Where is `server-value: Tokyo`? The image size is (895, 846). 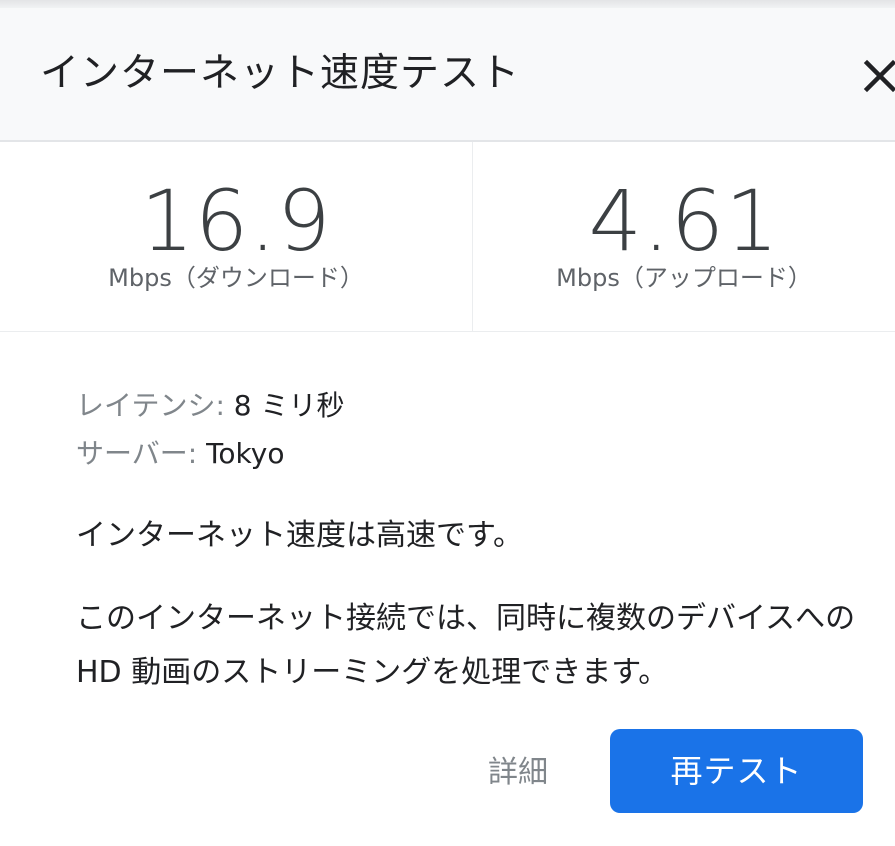 server-value: Tokyo is located at coordinates (245, 453).